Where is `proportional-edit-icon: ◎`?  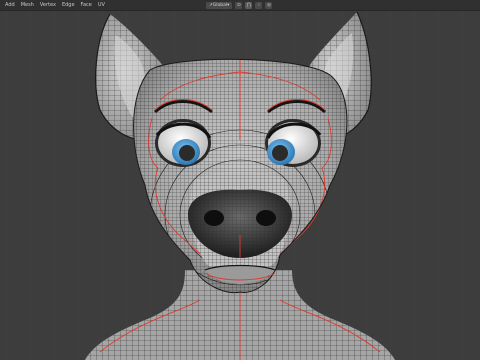
proportional-edit-icon: ◎ is located at coordinates (268, 5).